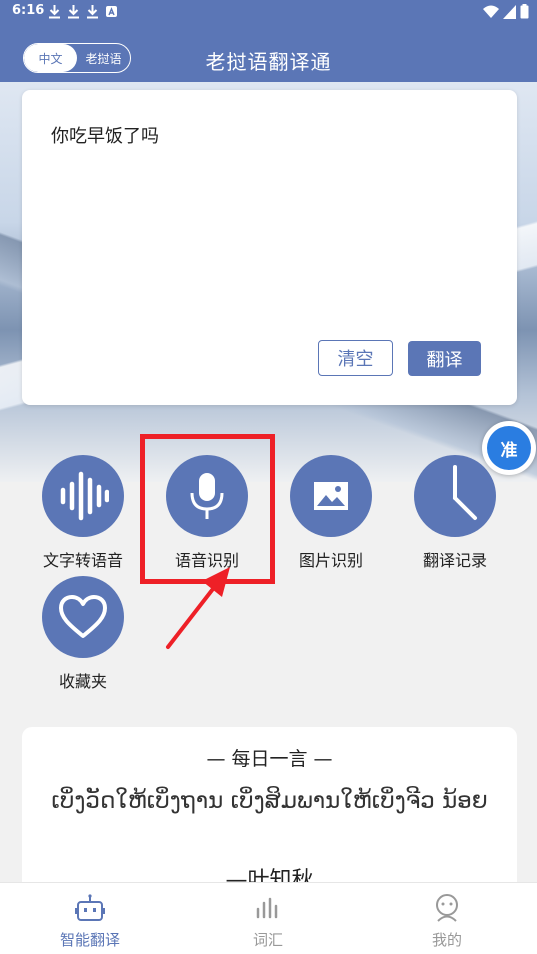 This screenshot has width=537, height=954. I want to click on clock-icon, so click(455, 496).